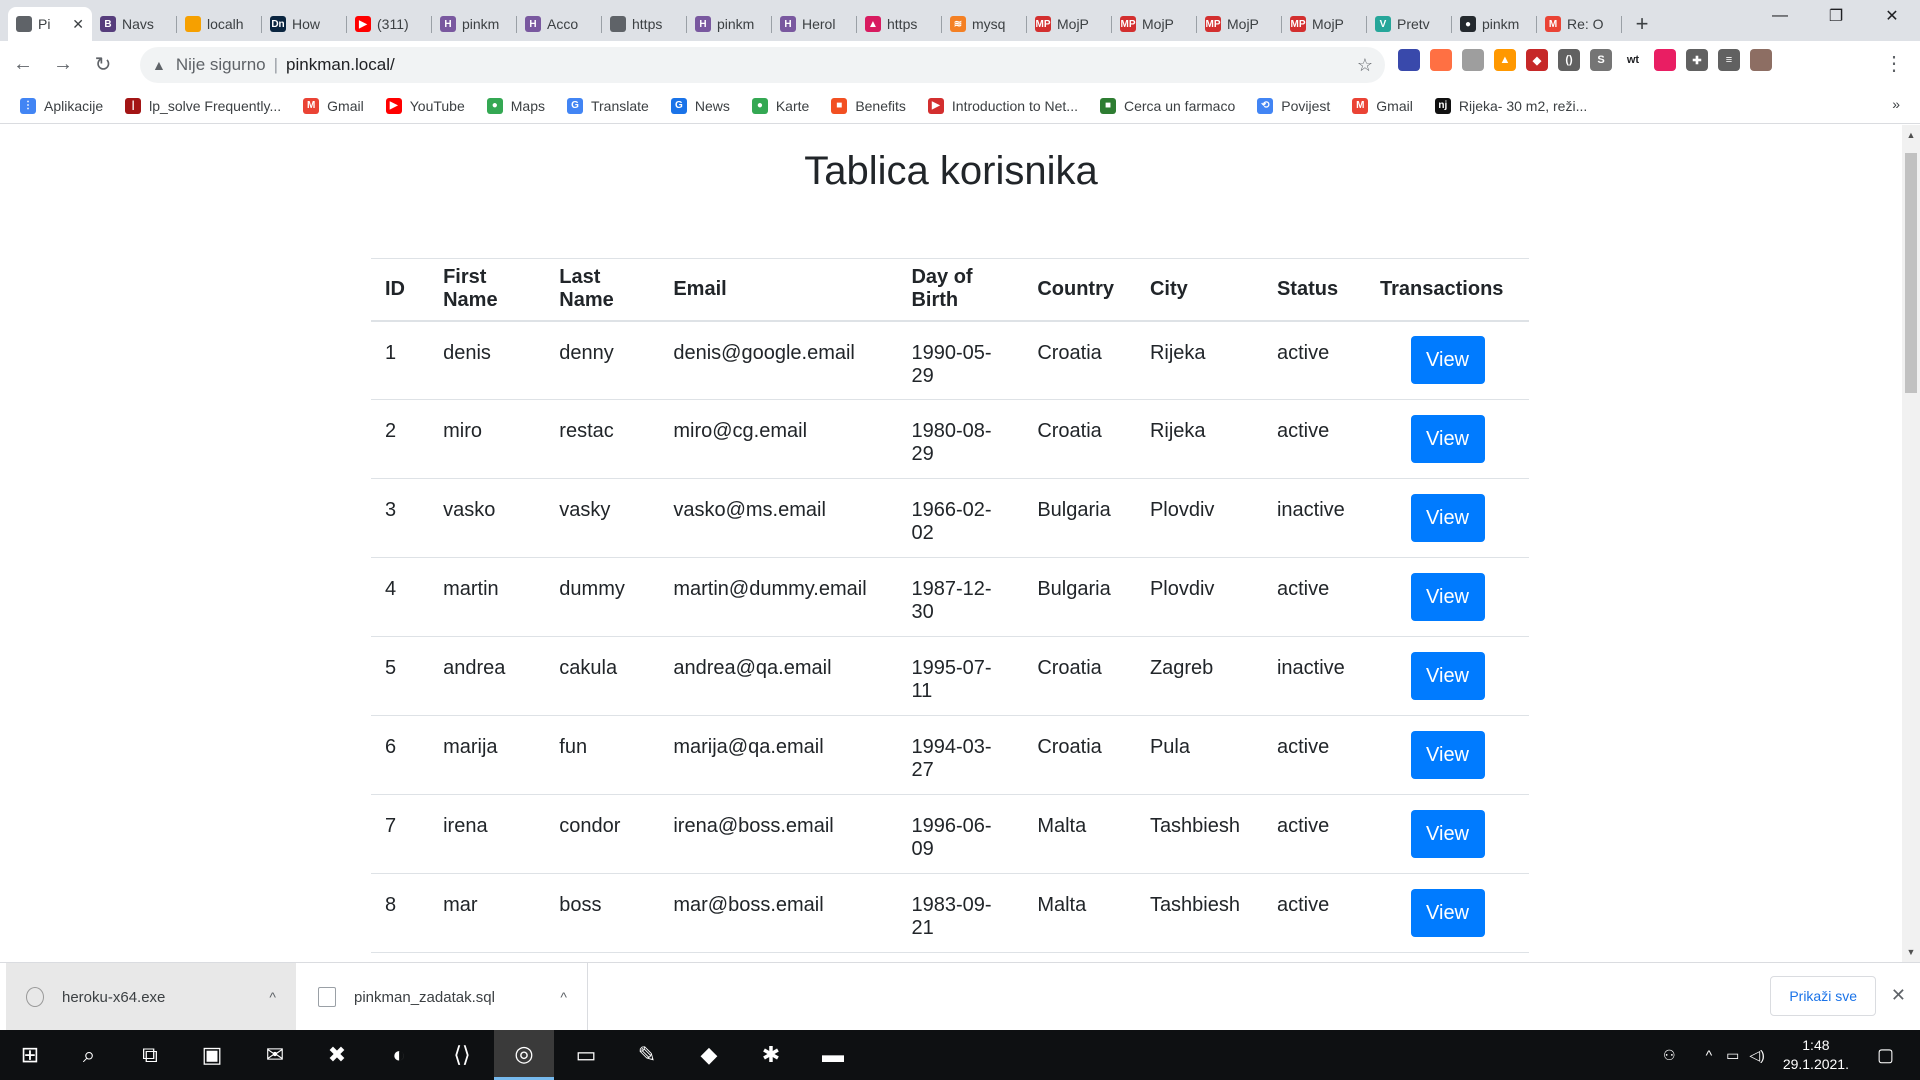 This screenshot has height=1080, width=1920. What do you see at coordinates (221, 65) in the screenshot?
I see `security-label: Nije sigurno` at bounding box center [221, 65].